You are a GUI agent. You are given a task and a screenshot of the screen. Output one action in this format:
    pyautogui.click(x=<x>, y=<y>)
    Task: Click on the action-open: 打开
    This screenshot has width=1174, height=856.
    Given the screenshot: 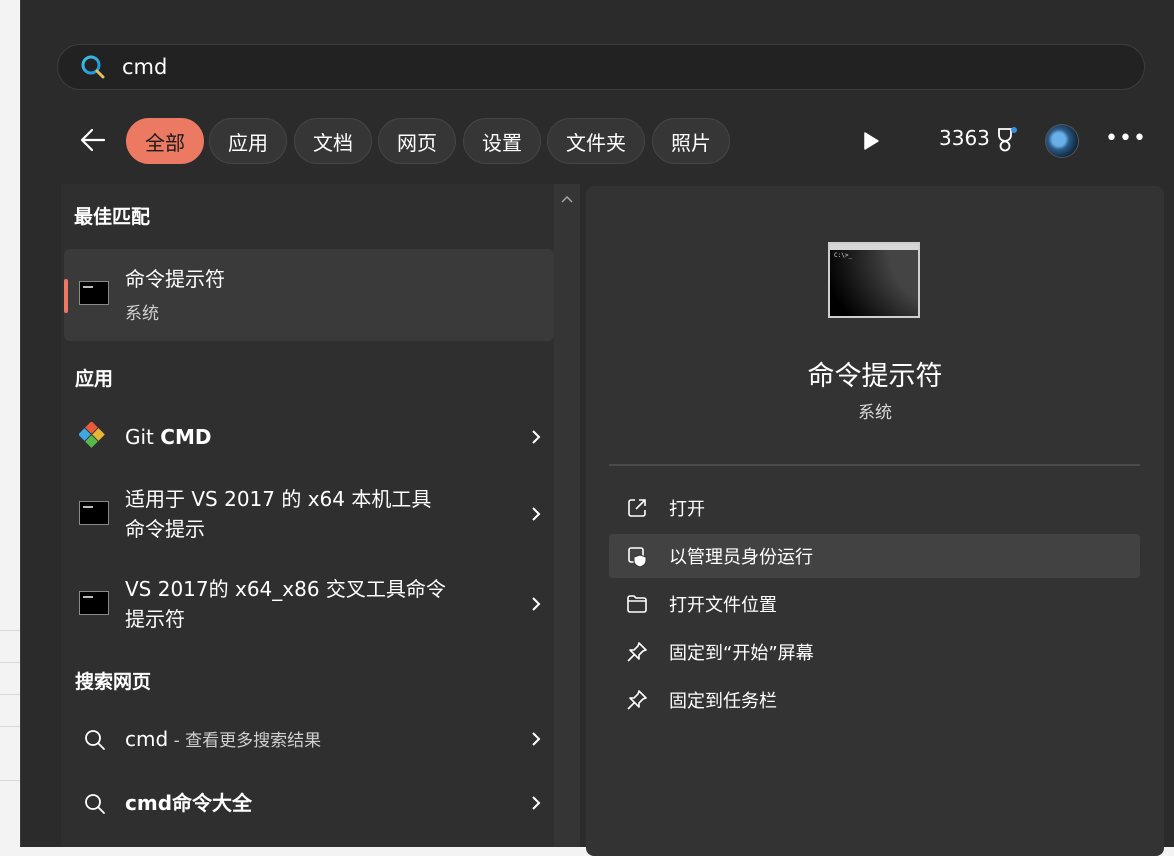 What is the action you would take?
    pyautogui.click(x=874, y=508)
    